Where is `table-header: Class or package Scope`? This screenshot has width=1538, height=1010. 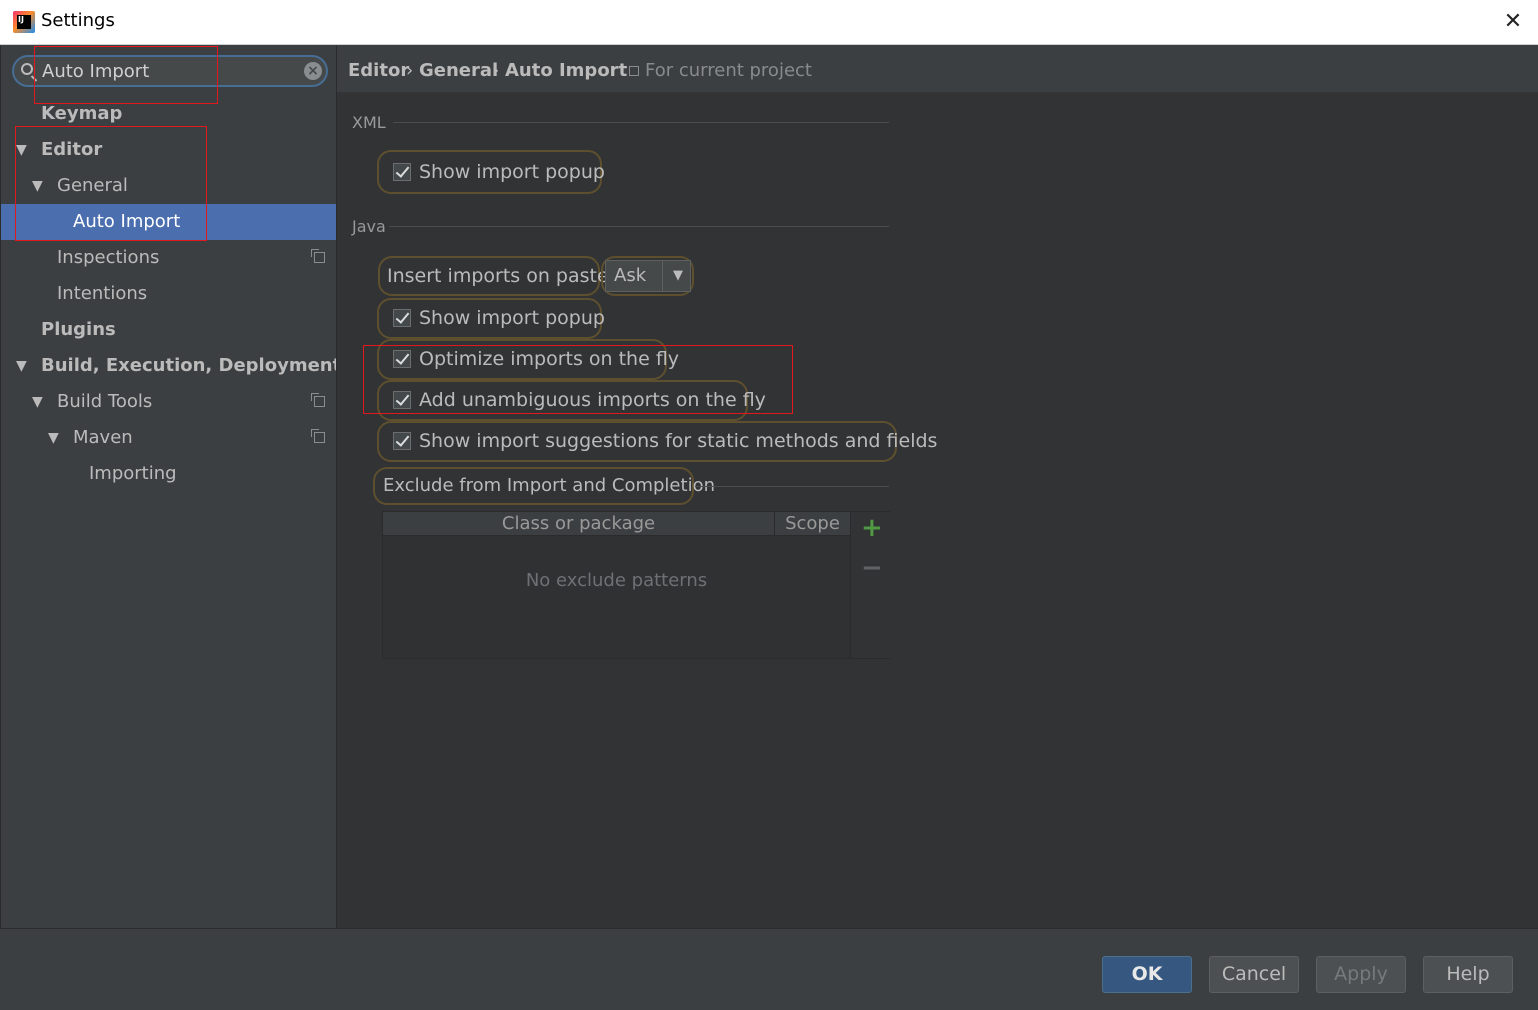
table-header: Class or package Scope is located at coordinates (616, 524).